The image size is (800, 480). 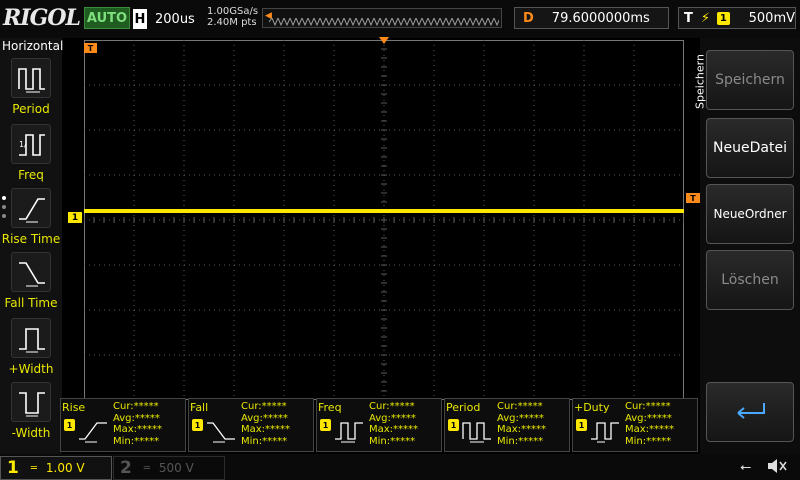 What do you see at coordinates (400, 467) in the screenshot?
I see `channel-status-bar: 1 ═ 1.00 V 2 ═ 500 V` at bounding box center [400, 467].